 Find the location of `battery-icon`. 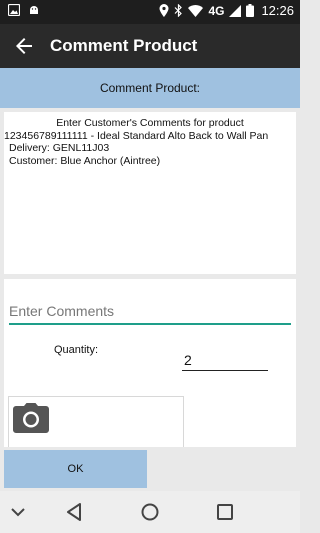

battery-icon is located at coordinates (250, 10).